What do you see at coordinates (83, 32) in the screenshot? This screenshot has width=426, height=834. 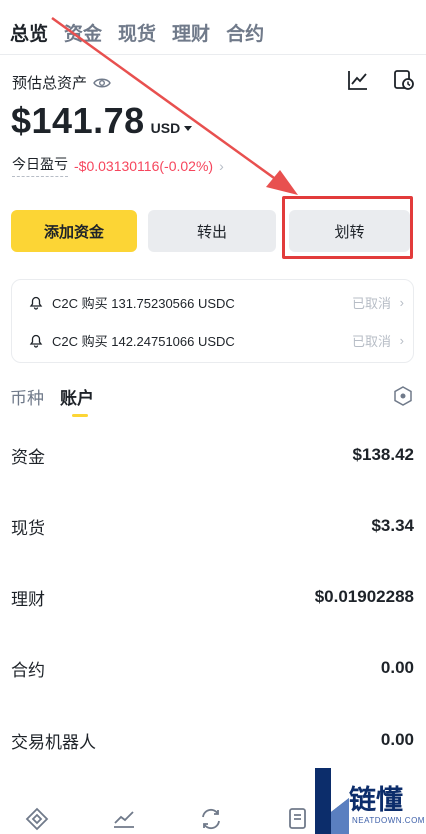 I see `tab-funding: 资金` at bounding box center [83, 32].